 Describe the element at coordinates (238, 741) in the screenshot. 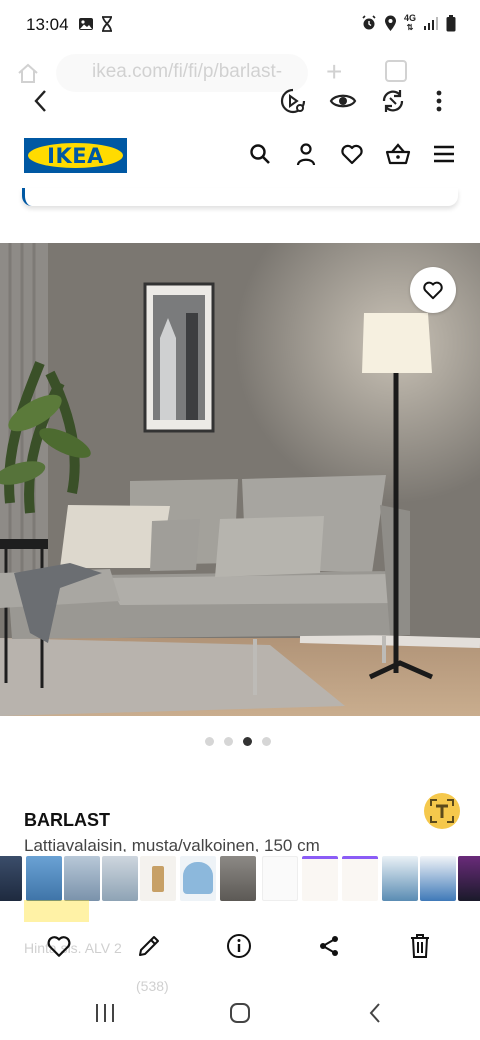

I see `carousel-dots` at that location.